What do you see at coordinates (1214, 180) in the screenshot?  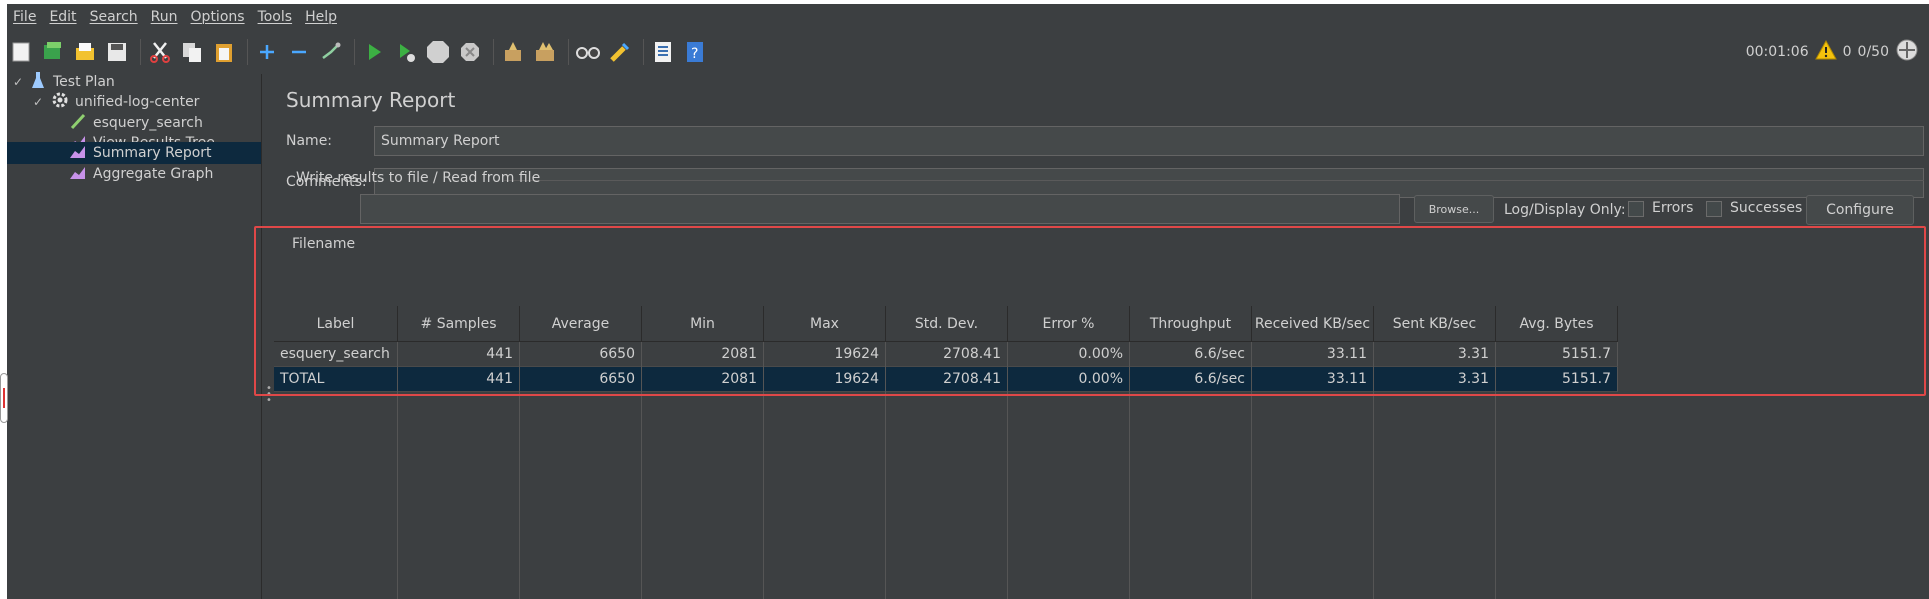 I see `group-divider` at bounding box center [1214, 180].